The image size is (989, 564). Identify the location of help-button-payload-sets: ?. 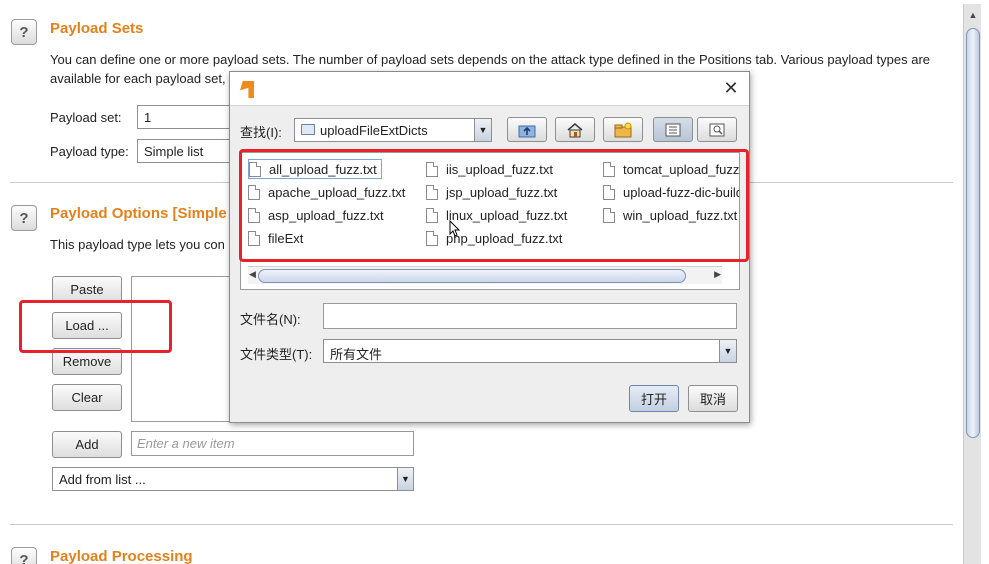
(24, 32).